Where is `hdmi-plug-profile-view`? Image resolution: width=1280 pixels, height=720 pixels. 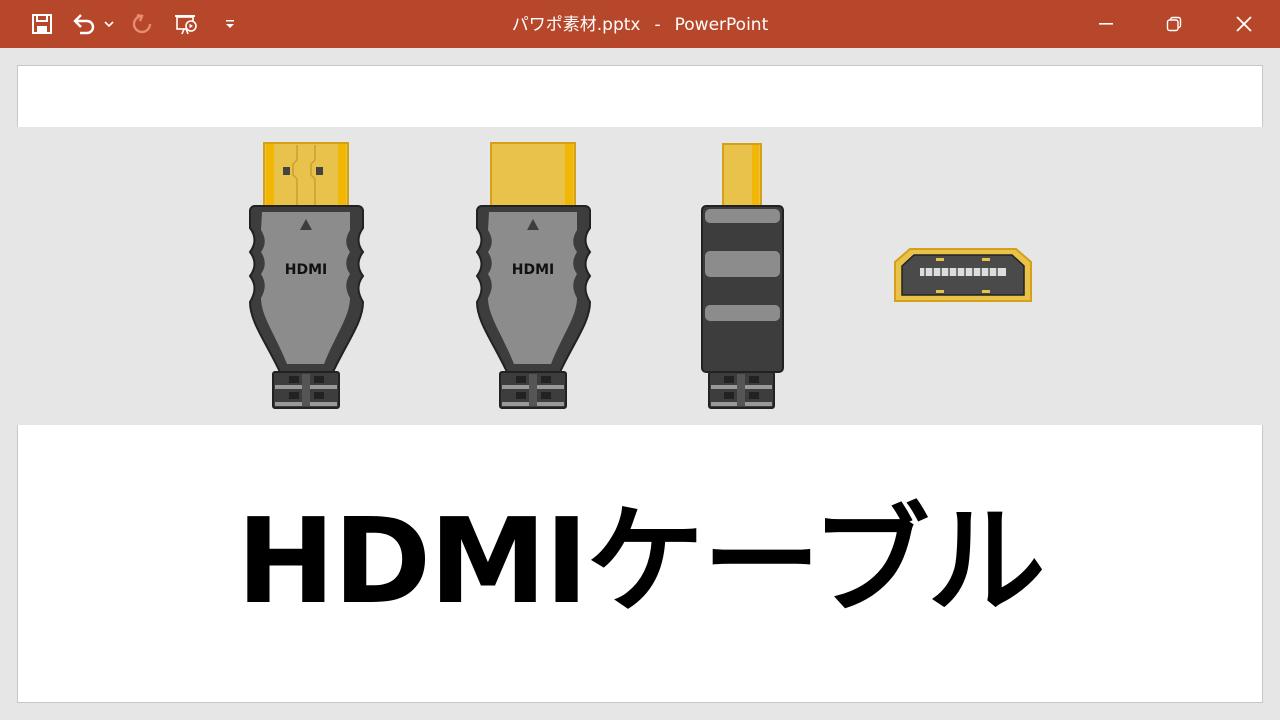 hdmi-plug-profile-view is located at coordinates (742, 276).